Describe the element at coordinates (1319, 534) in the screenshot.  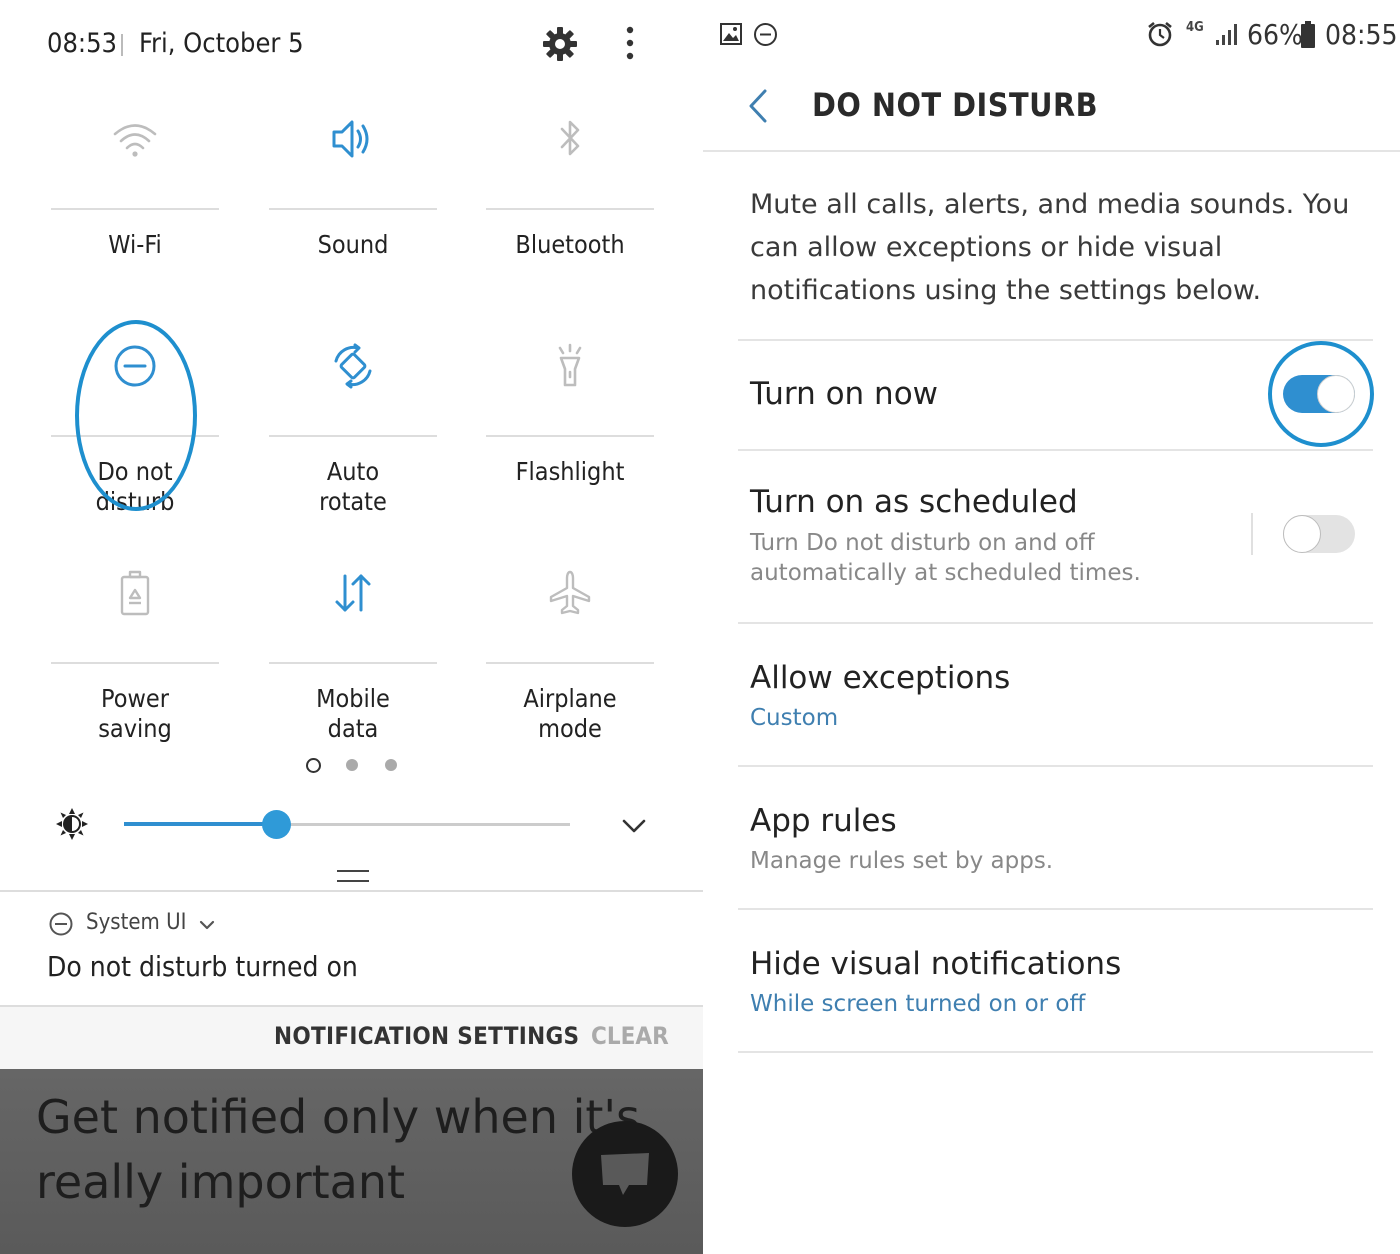
I see `scheduled-toggle` at that location.